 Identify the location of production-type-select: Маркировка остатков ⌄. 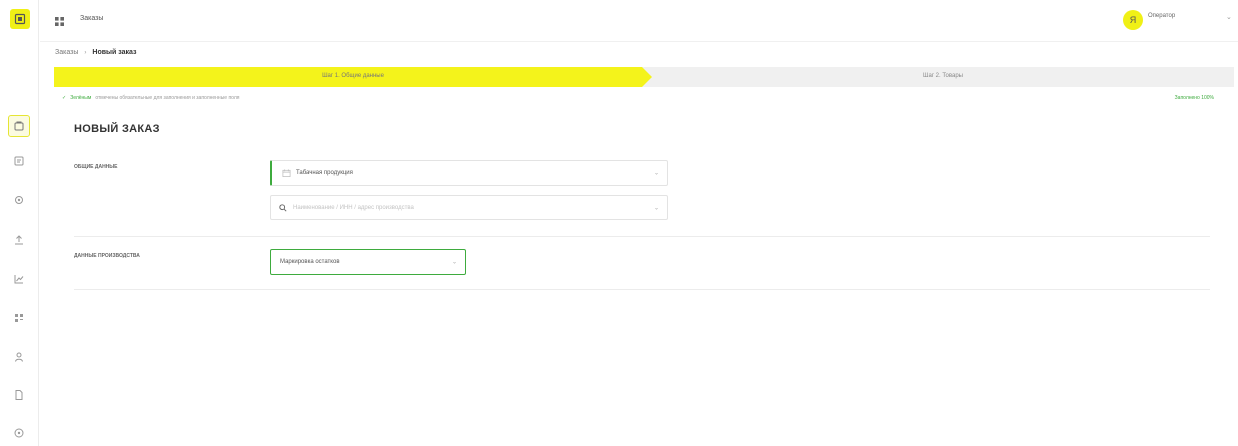
(368, 262).